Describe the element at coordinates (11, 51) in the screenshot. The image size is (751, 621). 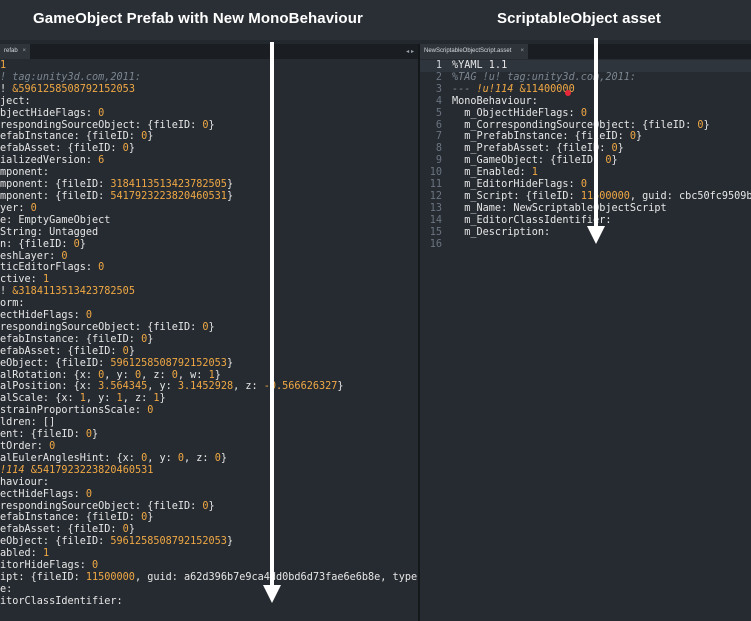
I see `tab-prefab-label: refab` at that location.